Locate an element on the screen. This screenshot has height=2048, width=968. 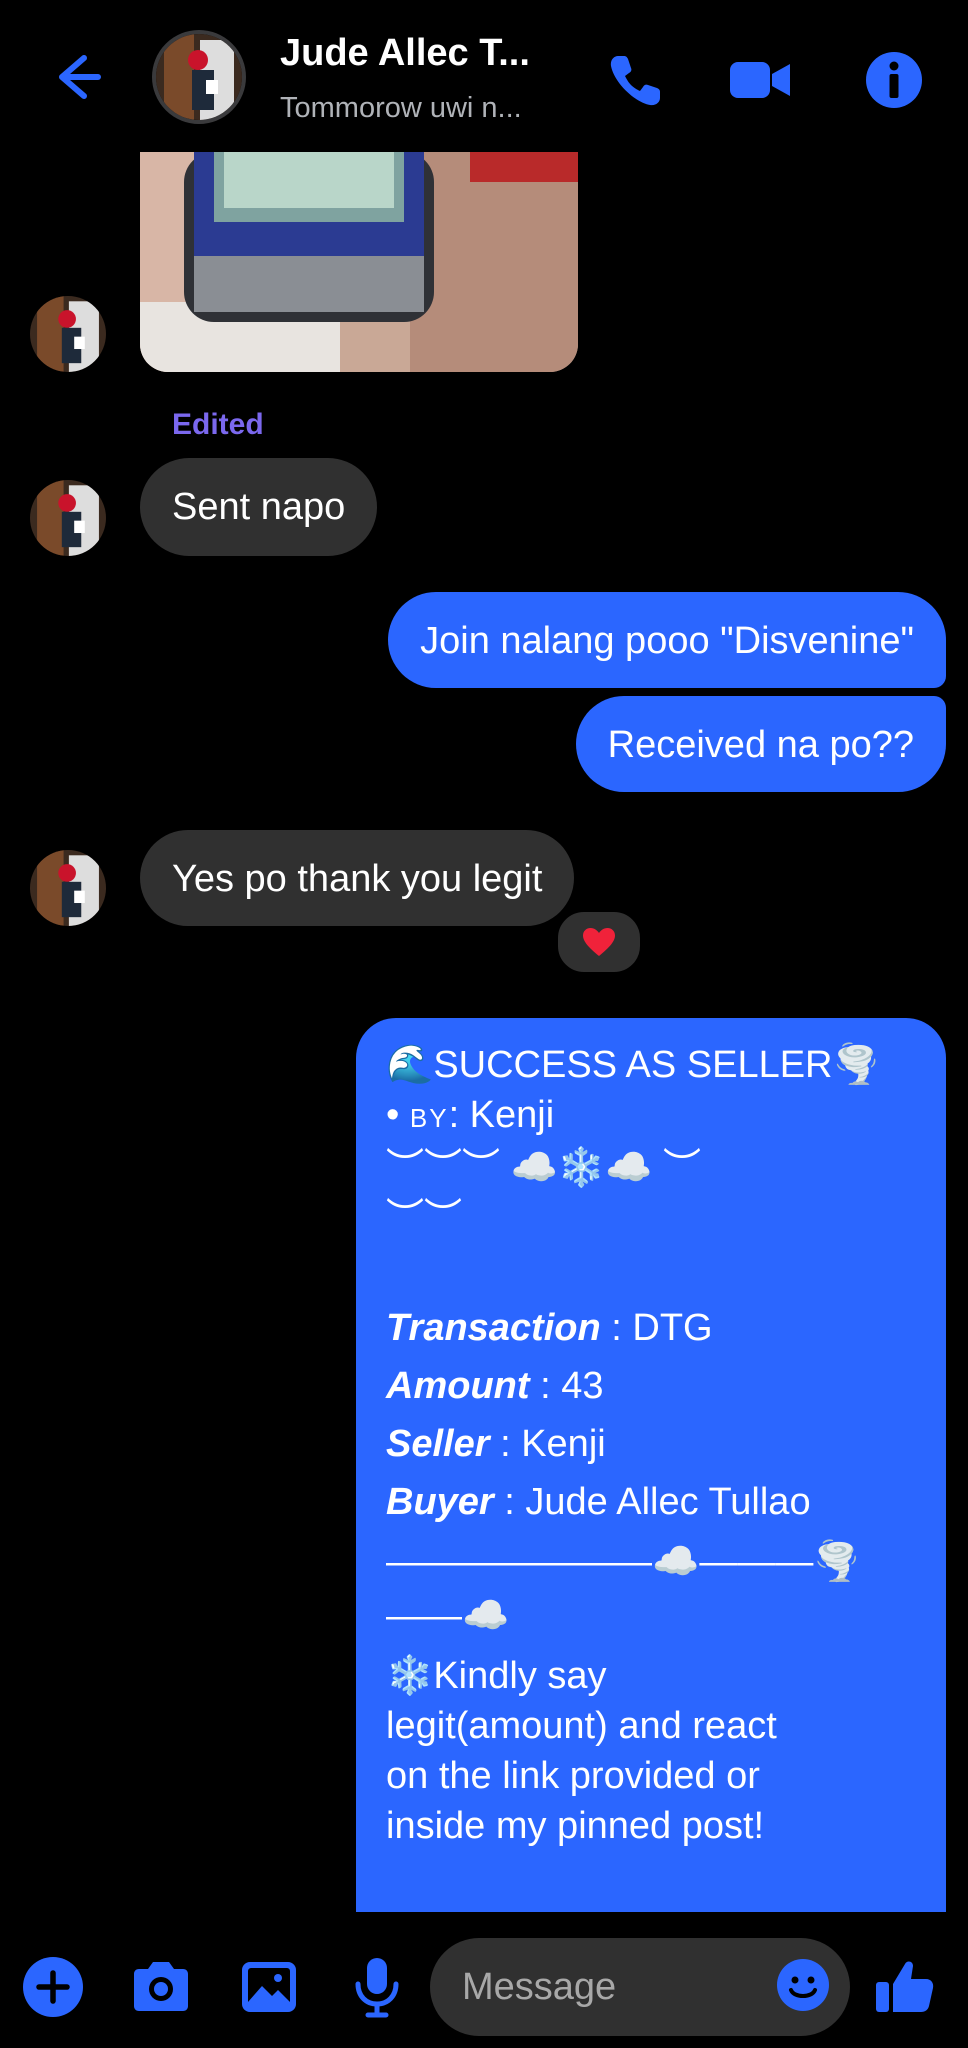
camera-button is located at coordinates (161, 1987).